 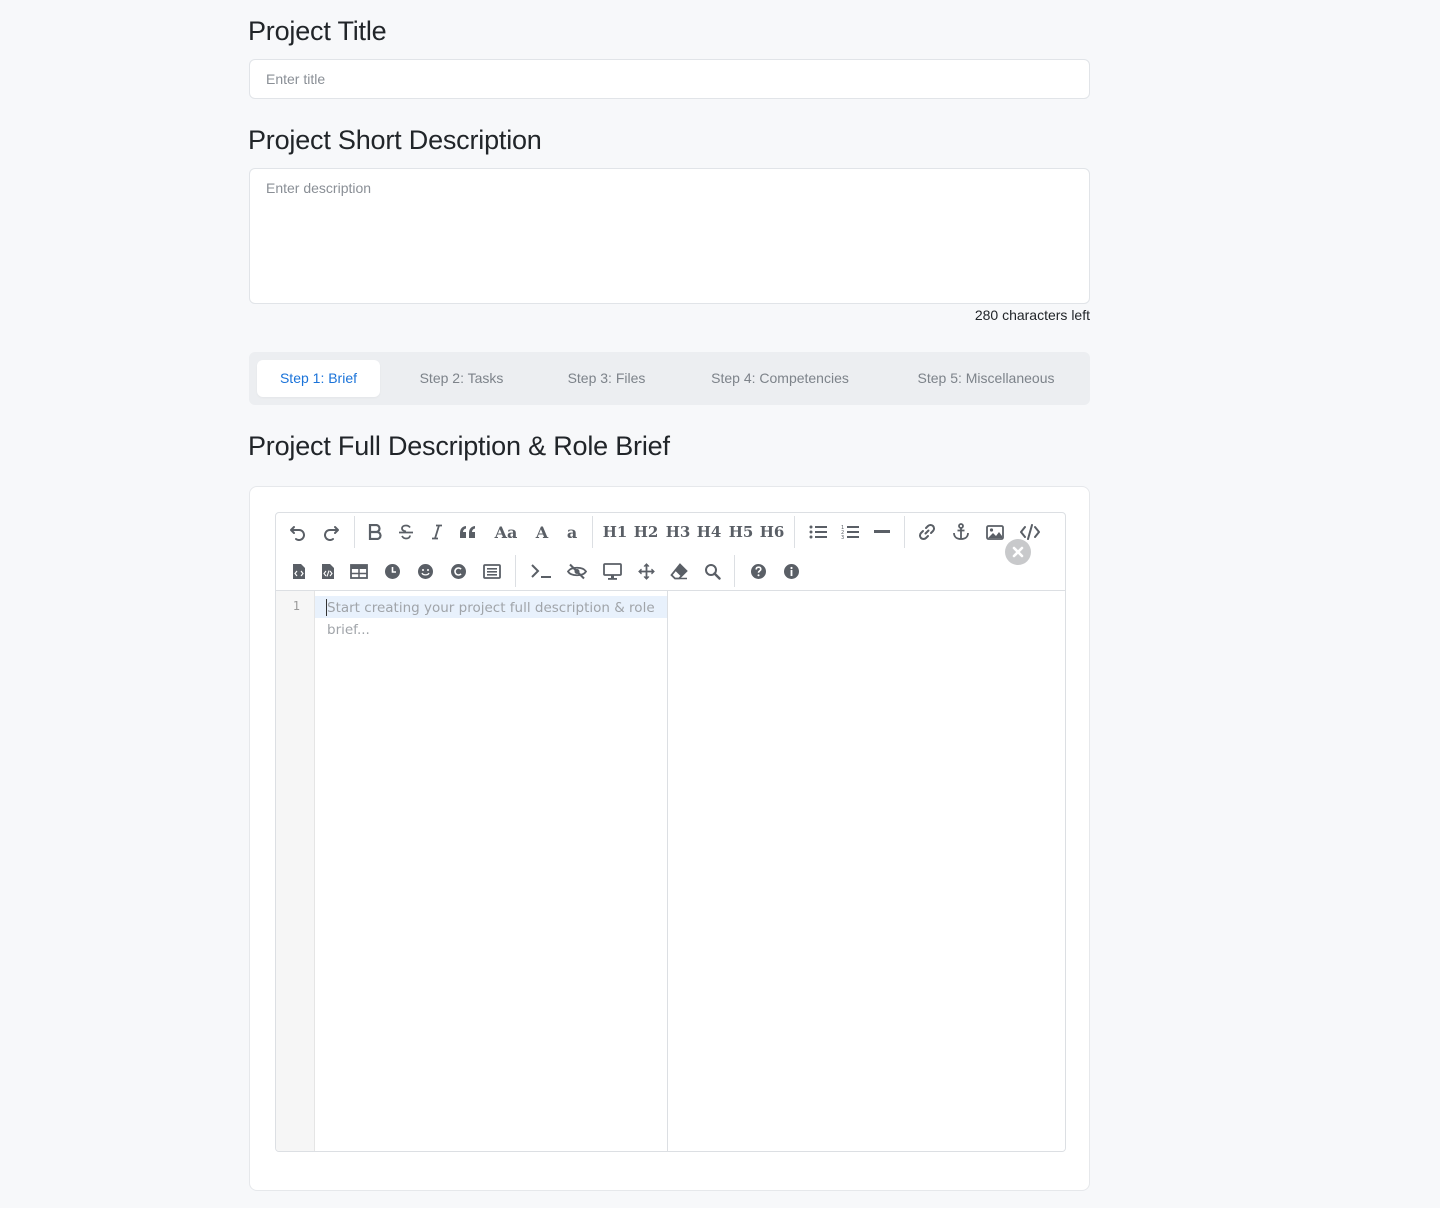 What do you see at coordinates (986, 378) in the screenshot?
I see `tab-step-5-miscellaneous: Step 5: Miscellaneous` at bounding box center [986, 378].